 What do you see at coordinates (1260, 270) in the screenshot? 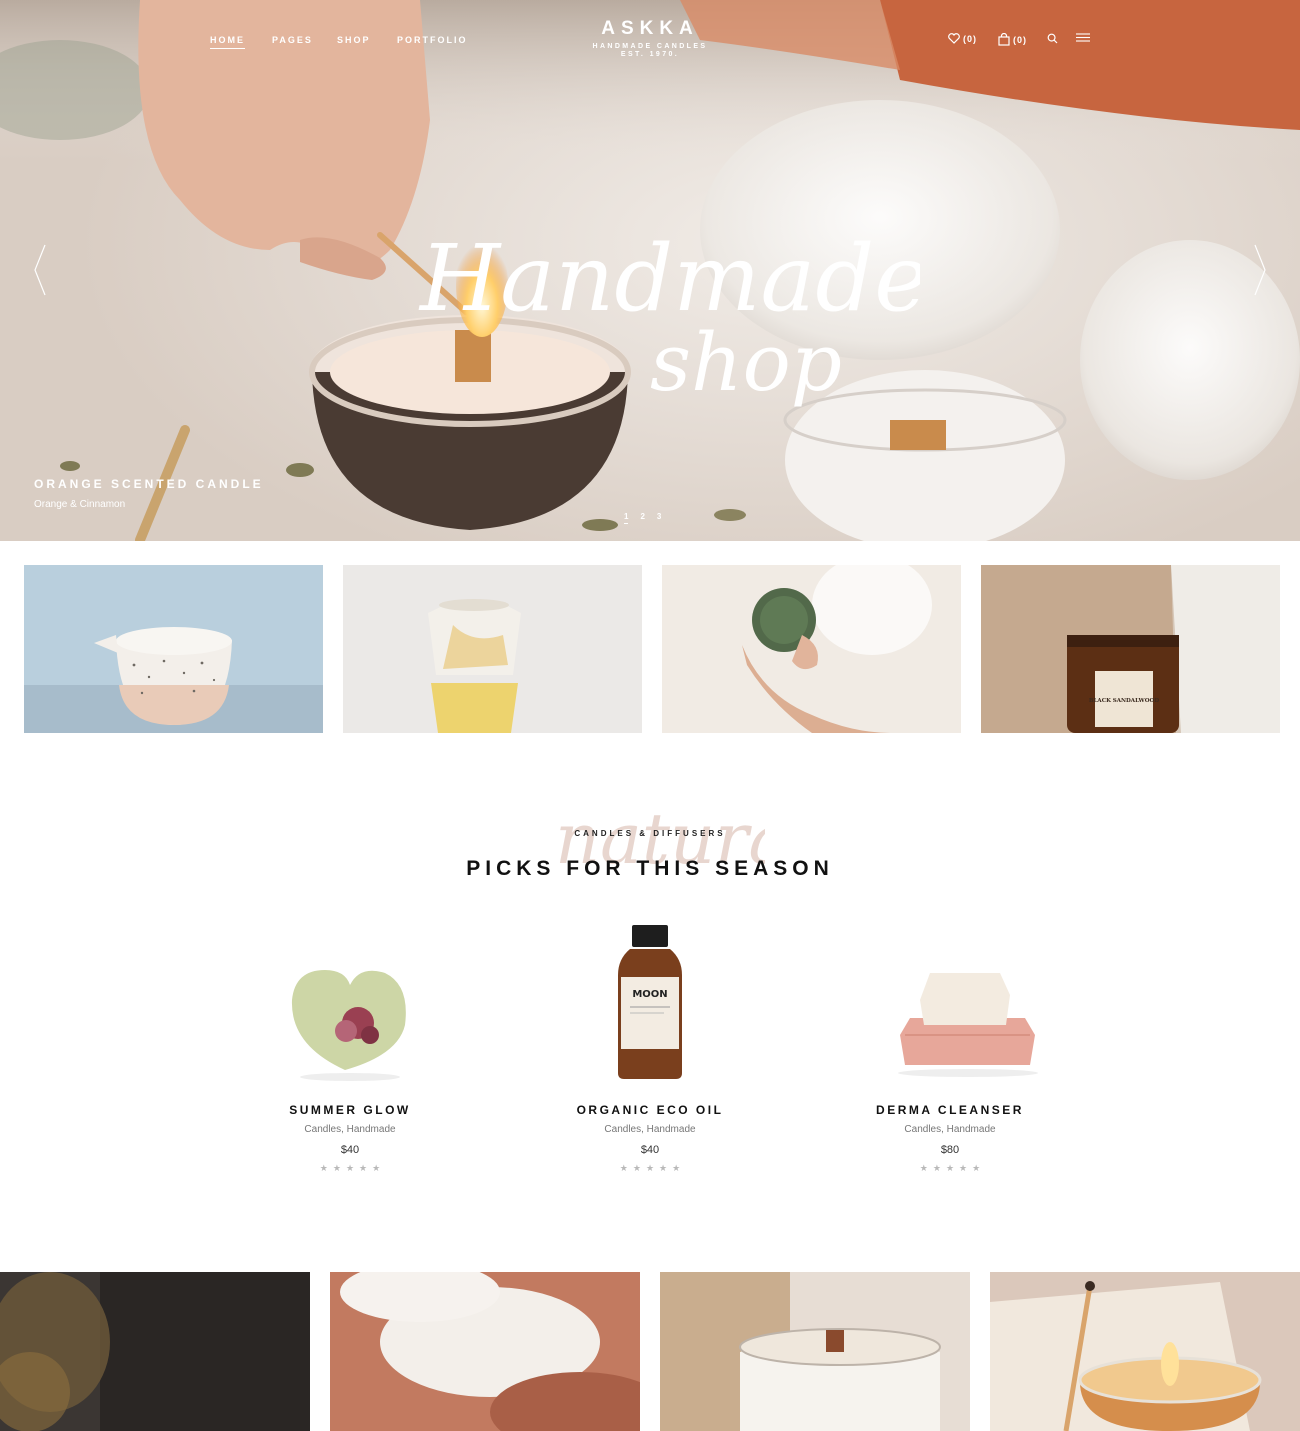
I see `chevron-right-icon` at bounding box center [1260, 270].